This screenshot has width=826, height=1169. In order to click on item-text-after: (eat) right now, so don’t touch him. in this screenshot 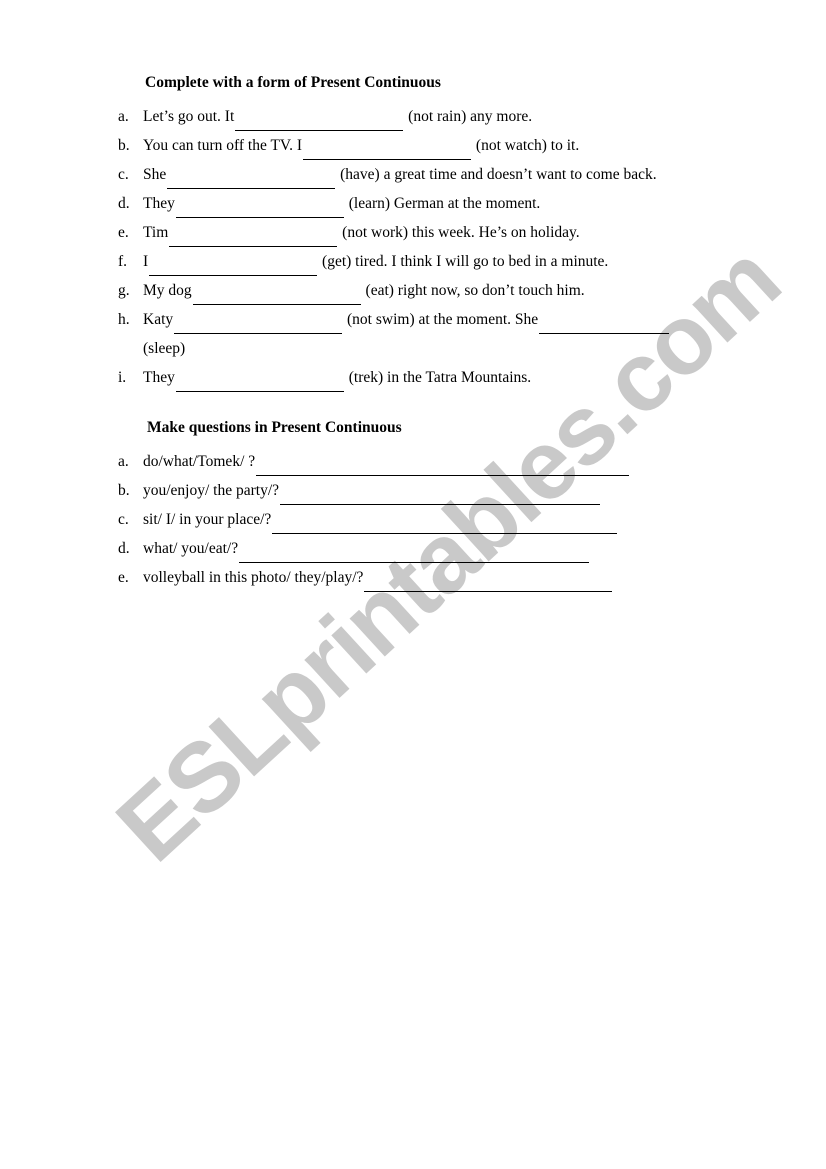, I will do `click(473, 290)`.